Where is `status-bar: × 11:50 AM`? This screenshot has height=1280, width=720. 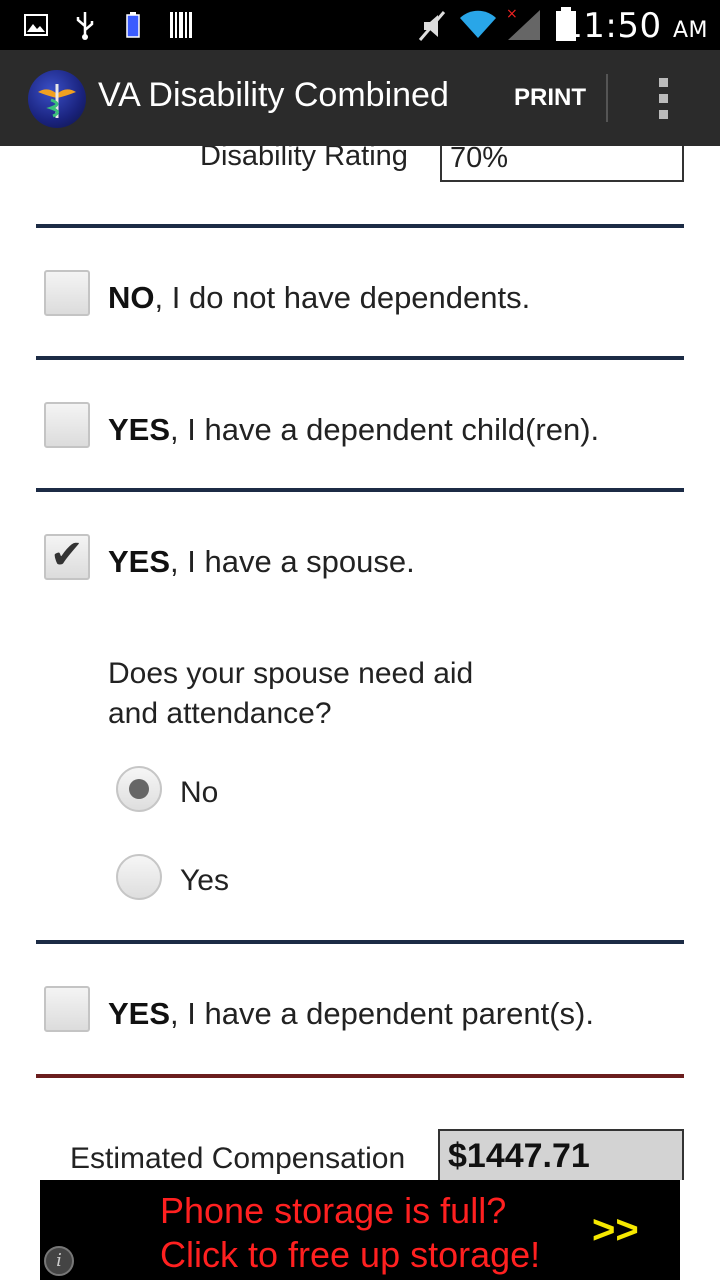
status-bar: × 11:50 AM is located at coordinates (360, 25).